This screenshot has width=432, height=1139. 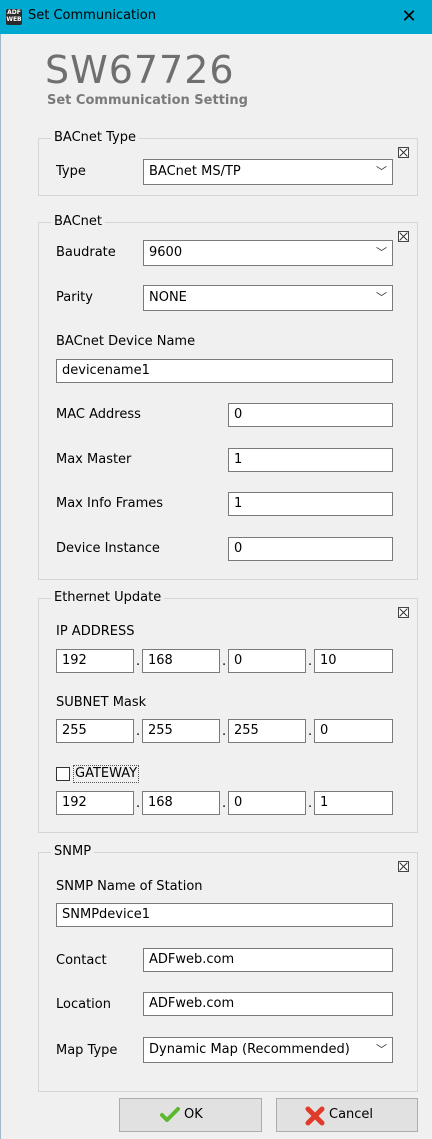 What do you see at coordinates (14, 19) in the screenshot?
I see `app-icon-text-bottom: WEB` at bounding box center [14, 19].